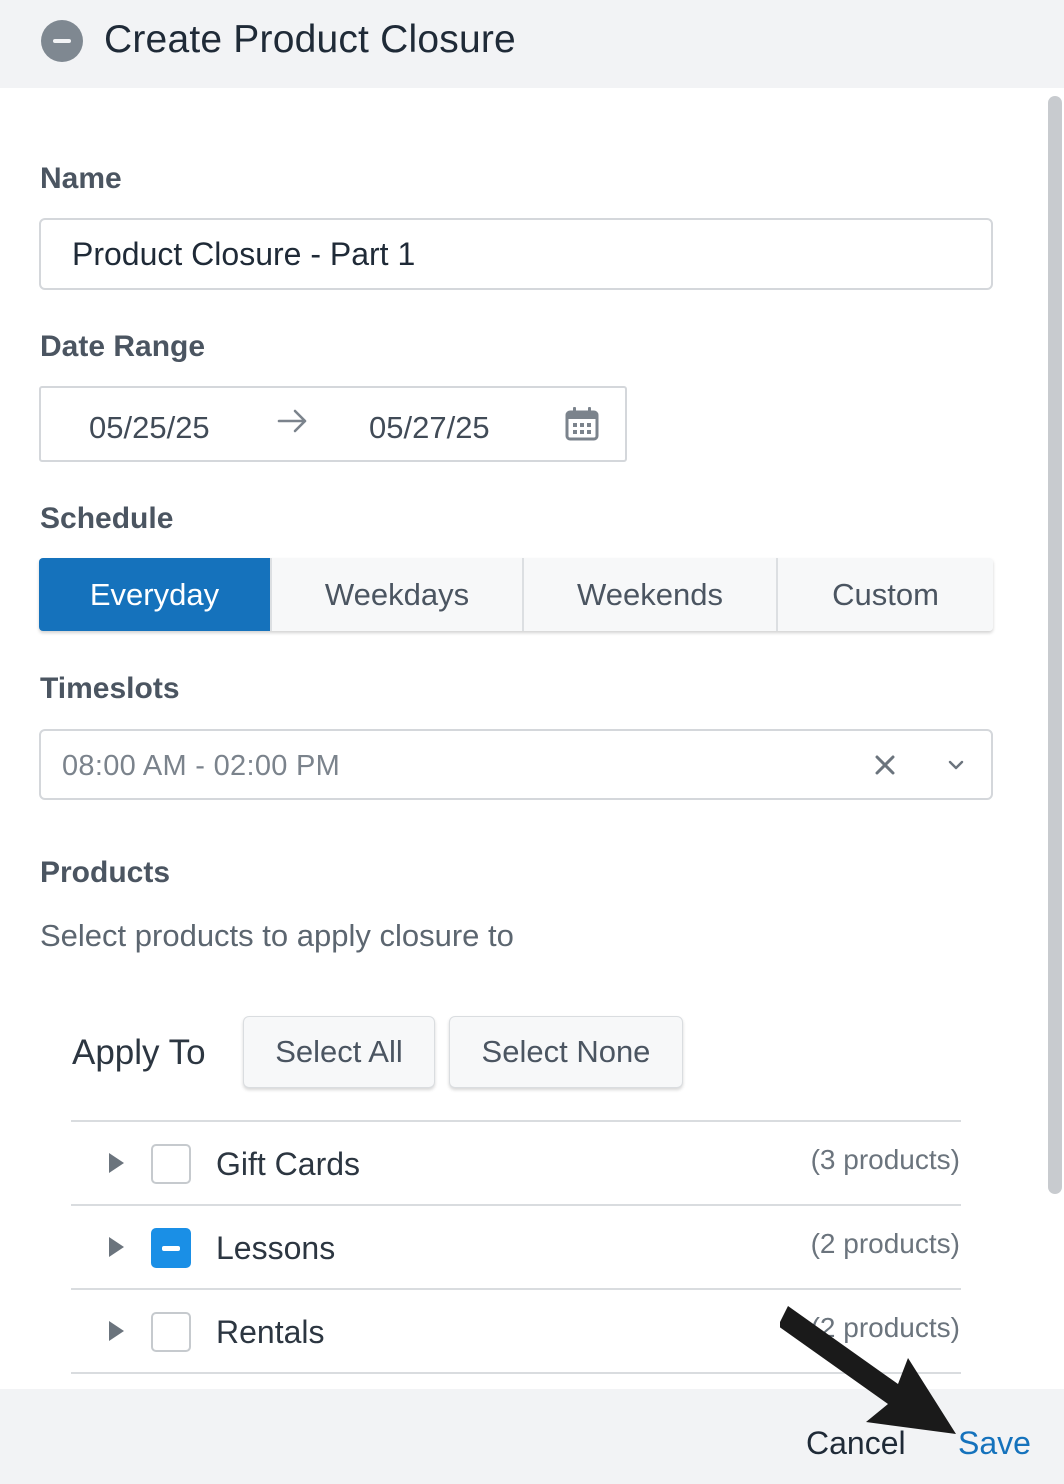  Describe the element at coordinates (339, 1052) in the screenshot. I see `select-all-button: Select All` at that location.